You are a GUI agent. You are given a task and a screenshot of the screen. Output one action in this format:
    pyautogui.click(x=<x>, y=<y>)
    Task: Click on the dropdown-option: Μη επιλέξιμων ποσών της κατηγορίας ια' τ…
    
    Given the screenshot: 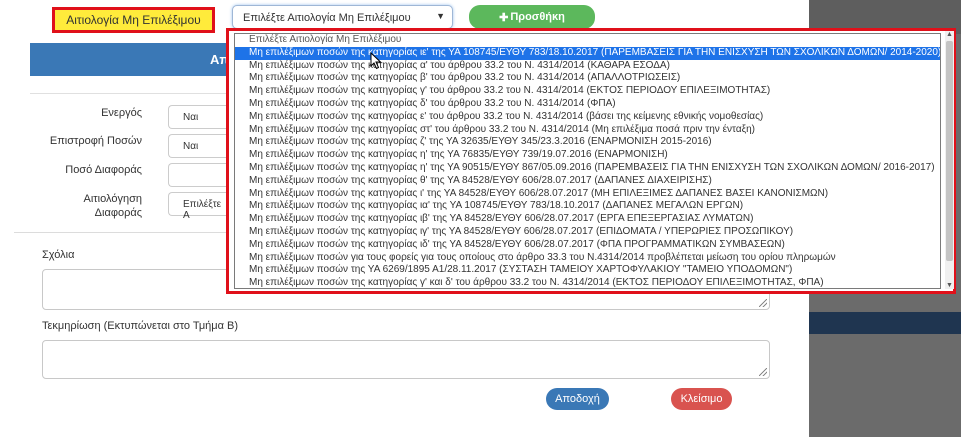 What is the action you would take?
    pyautogui.click(x=587, y=206)
    